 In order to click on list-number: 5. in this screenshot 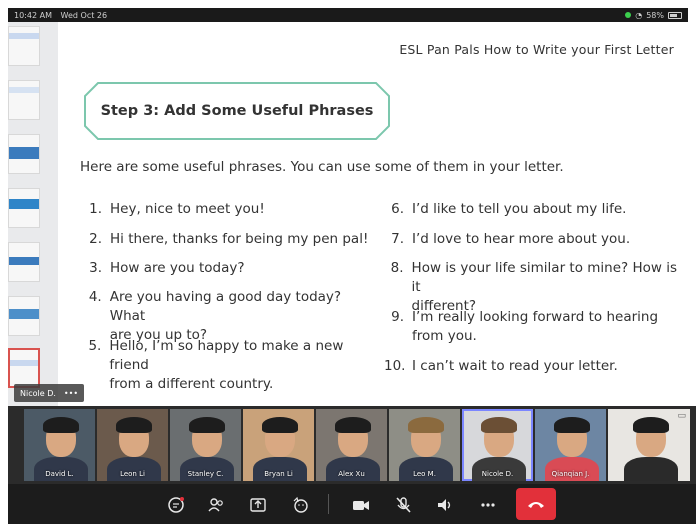, I will do `click(95, 346)`.